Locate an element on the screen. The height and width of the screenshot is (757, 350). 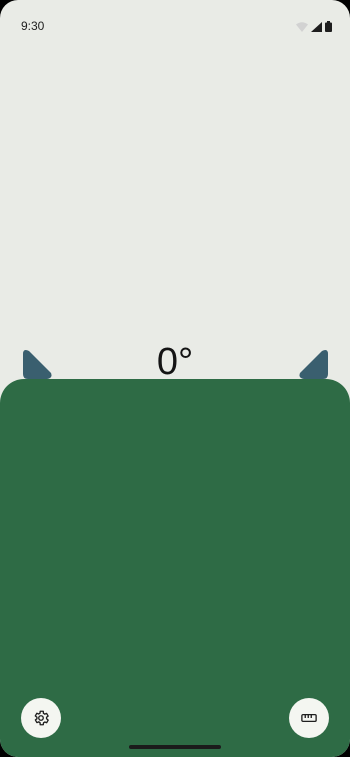
navigation-handle is located at coordinates (175, 747).